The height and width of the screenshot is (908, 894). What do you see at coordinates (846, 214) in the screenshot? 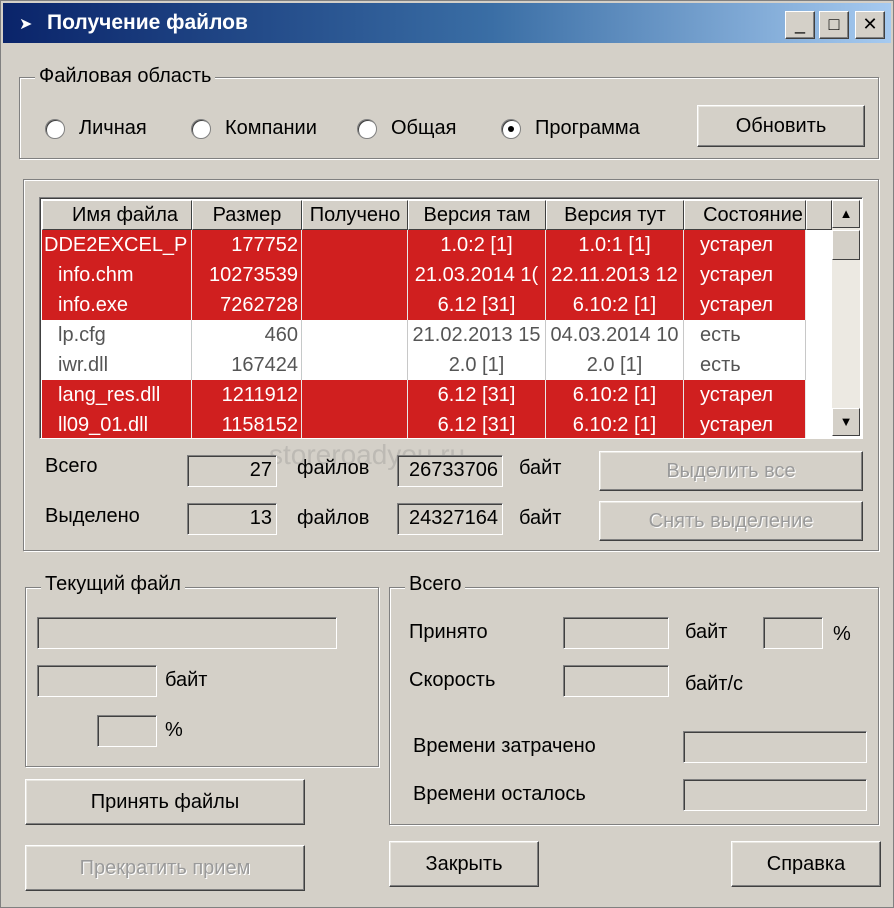
I see `scroll-up-icon: ▲` at bounding box center [846, 214].